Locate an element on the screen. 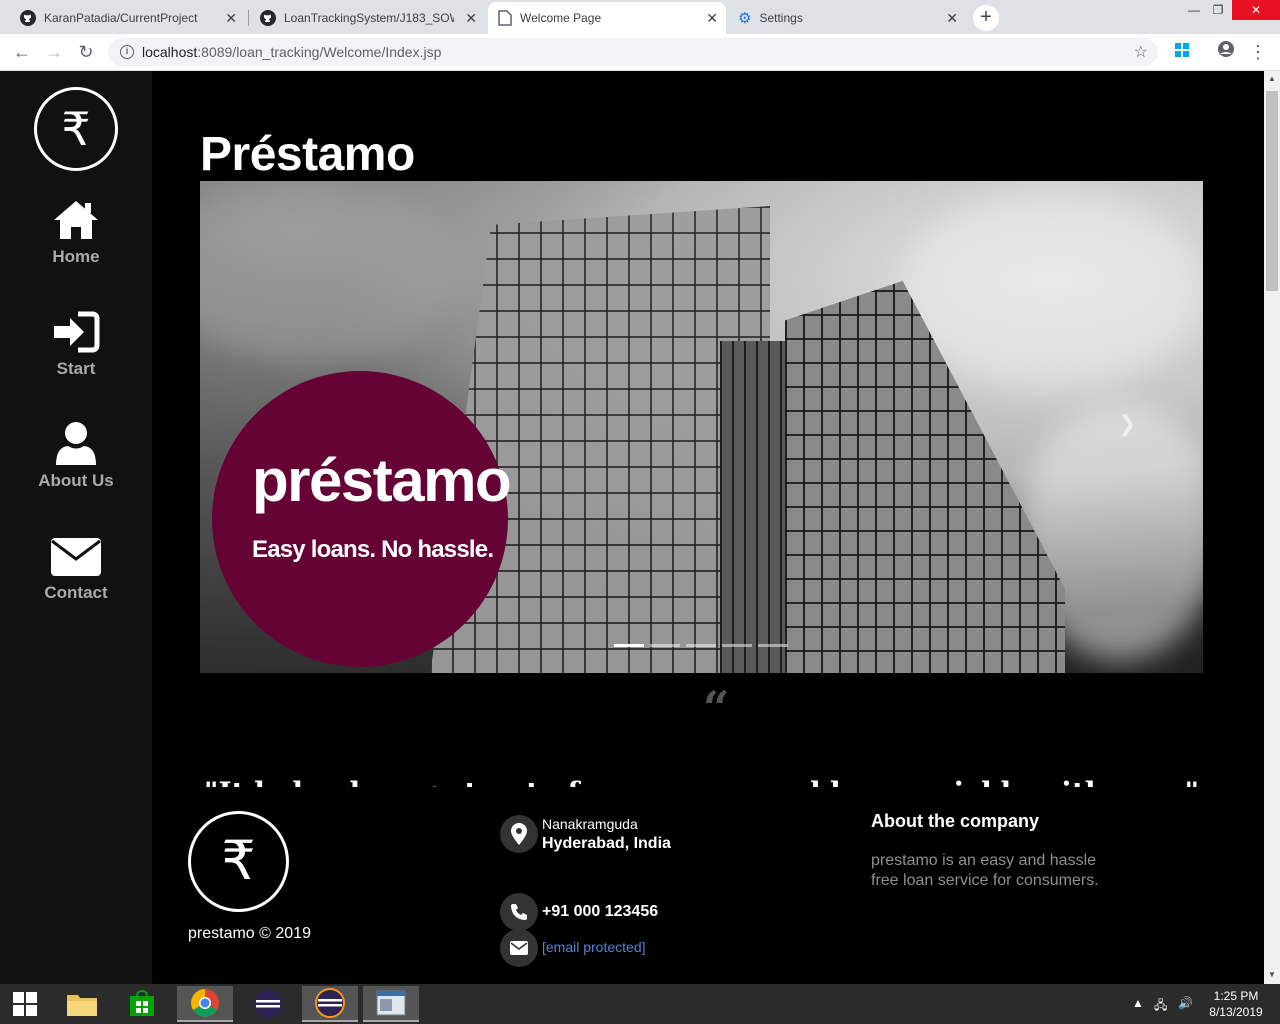 The height and width of the screenshot is (1024, 1280). tray-expand-icon: ▲ is located at coordinates (1138, 1003).